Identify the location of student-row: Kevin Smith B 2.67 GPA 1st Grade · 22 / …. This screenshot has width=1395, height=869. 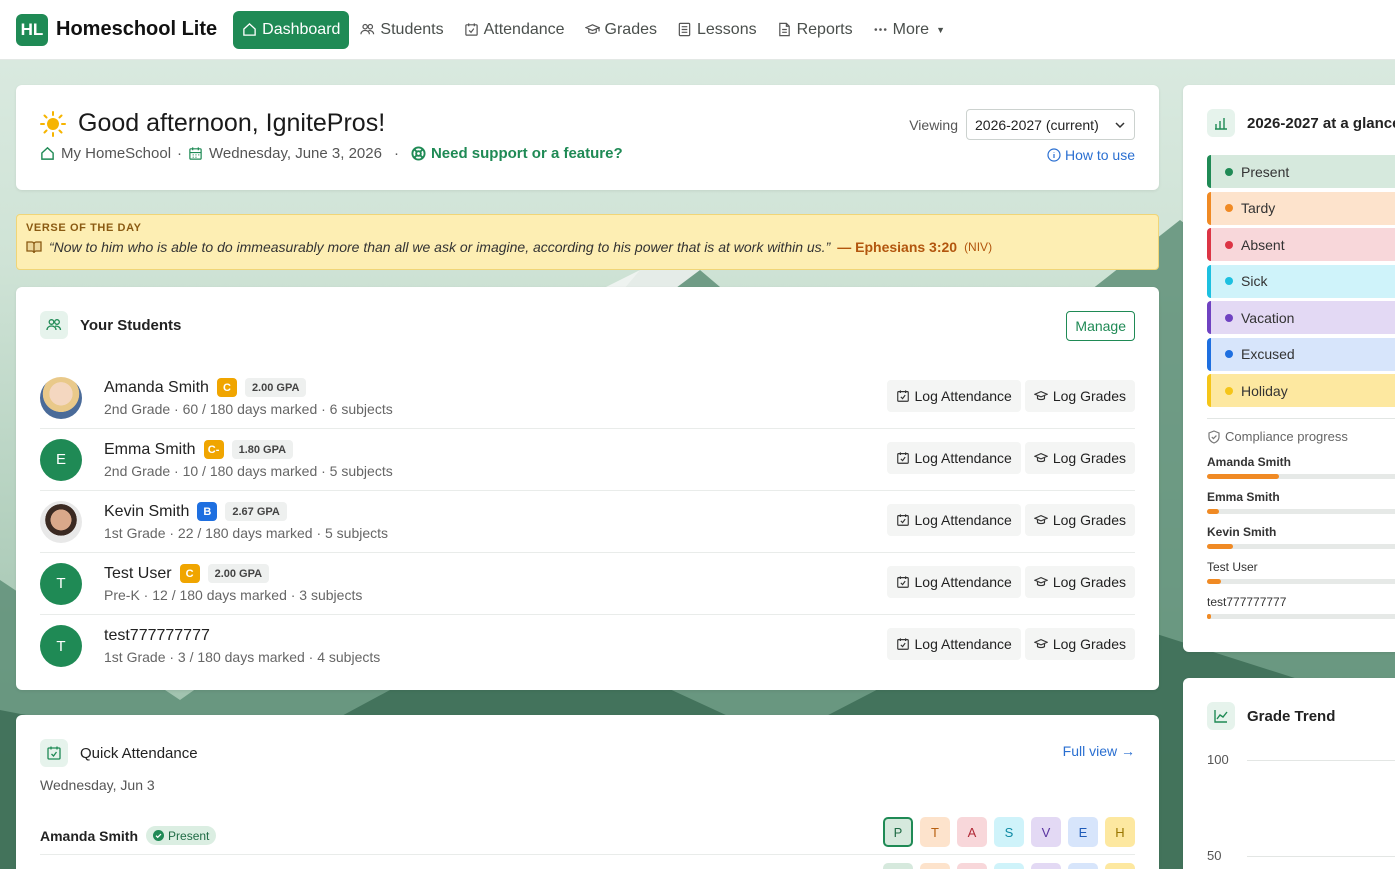
(587, 522).